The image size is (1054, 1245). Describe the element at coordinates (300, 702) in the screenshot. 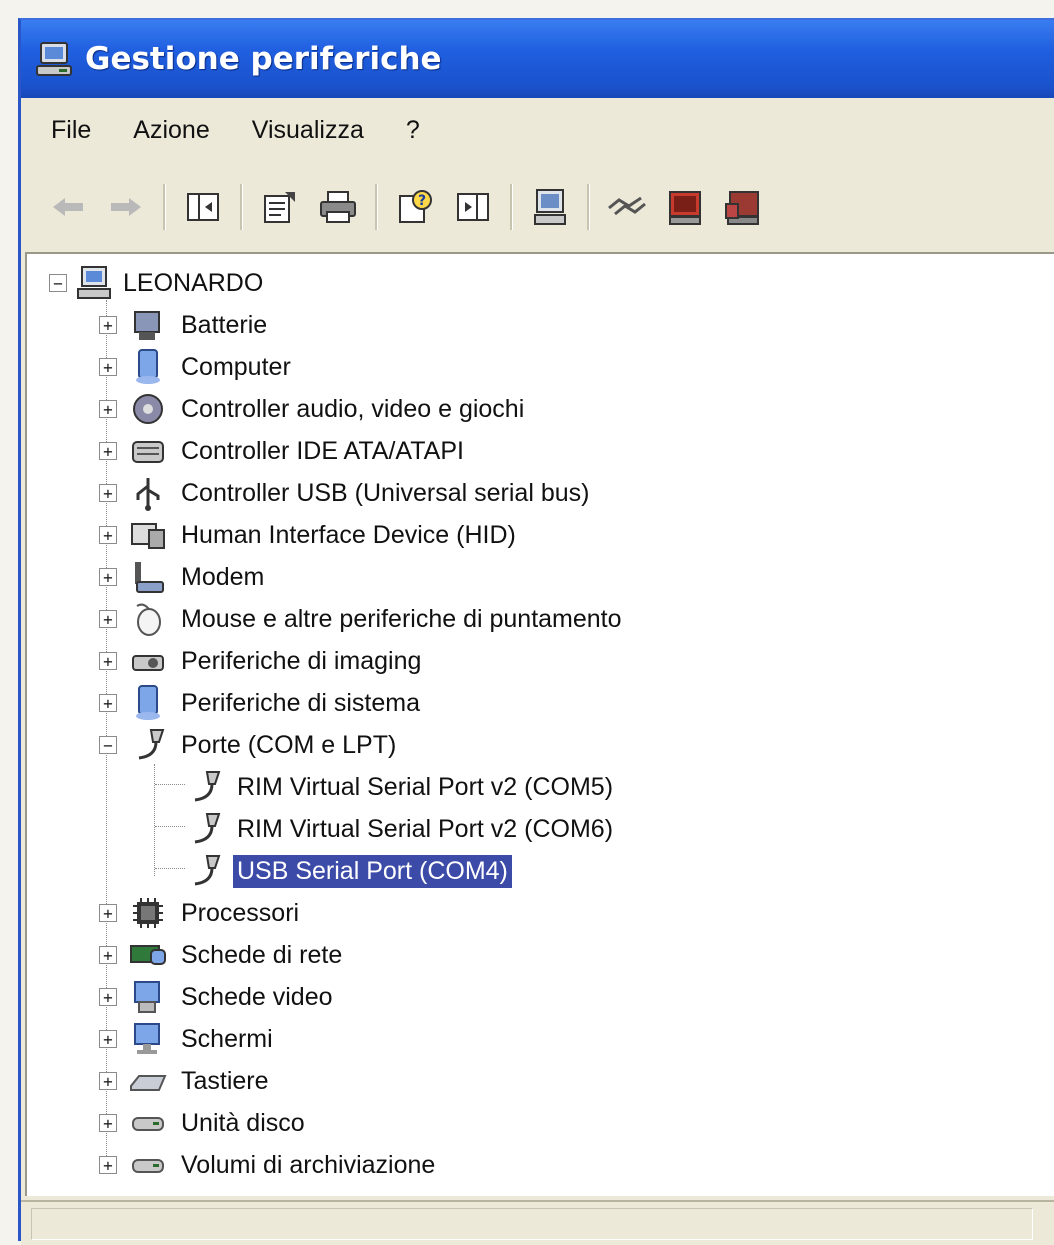

I see `tree-item-label: Periferiche di sistema` at that location.